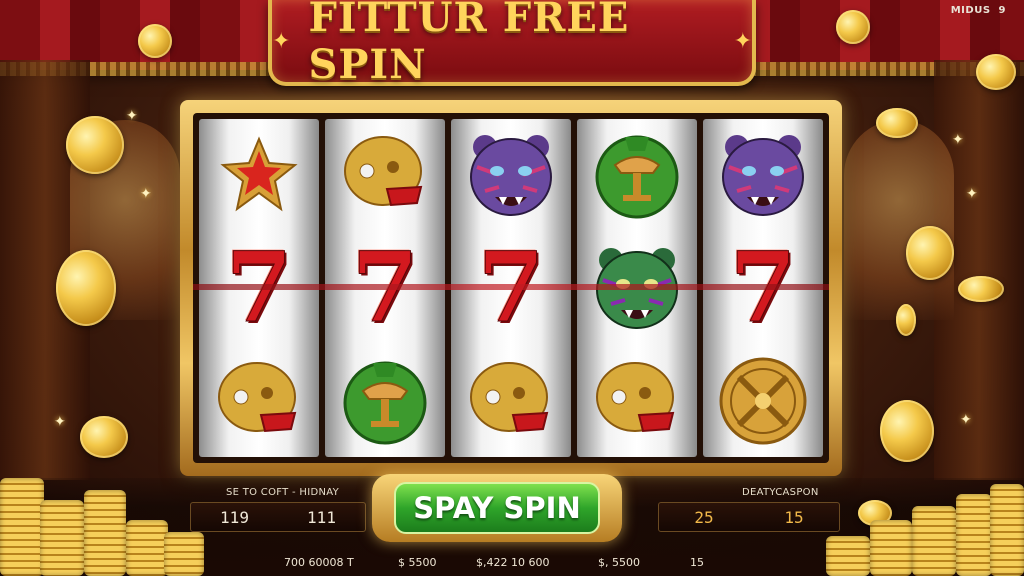  I want to click on left-panel-label: SE TO COFT - HIDNAY, so click(283, 492).